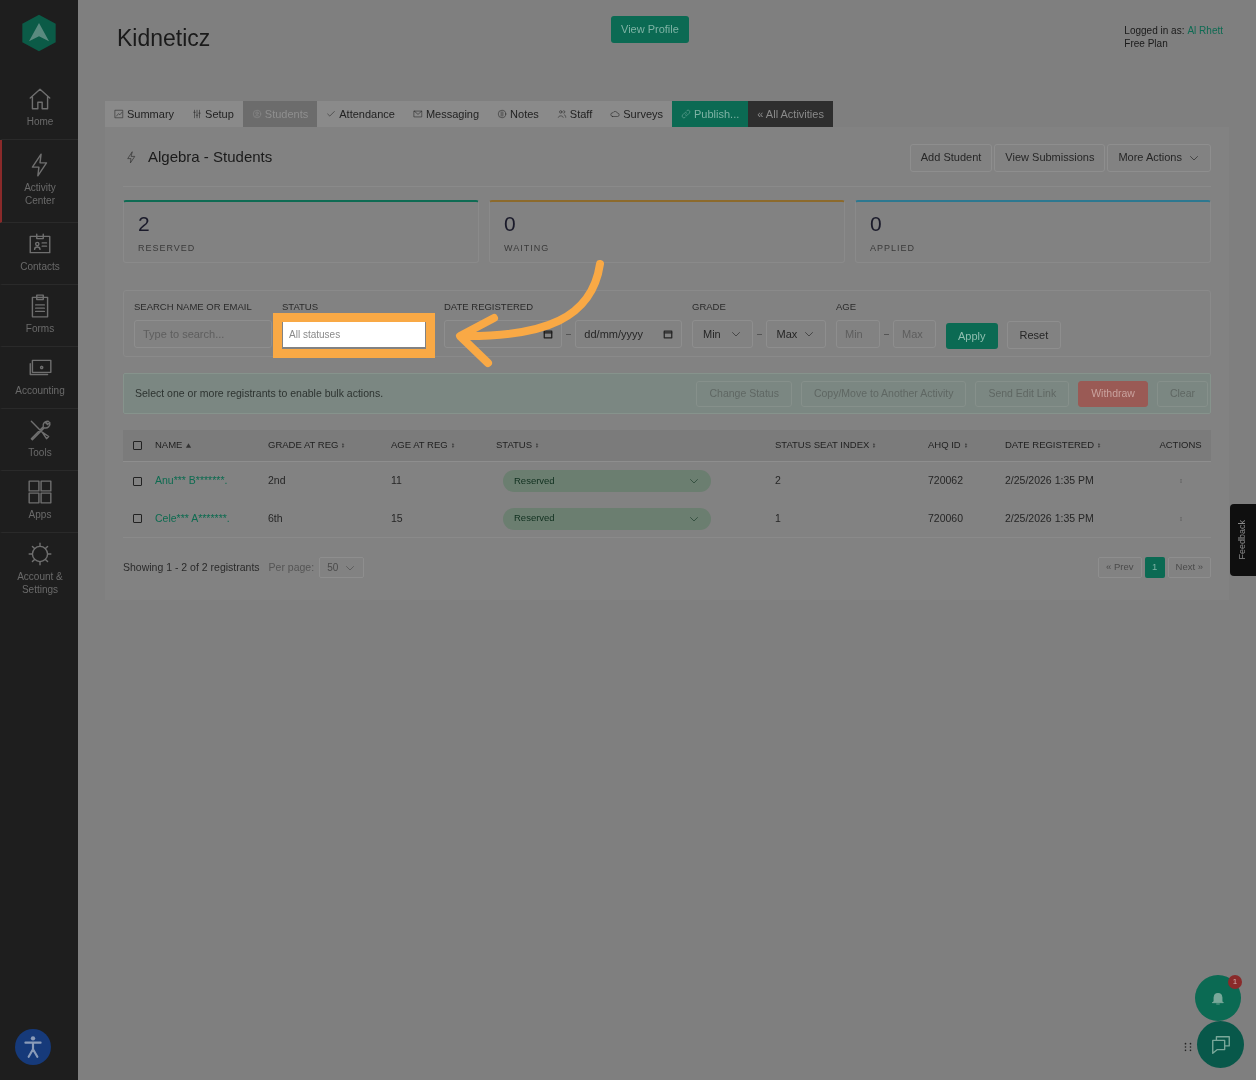  I want to click on page-button: 1, so click(1154, 567).